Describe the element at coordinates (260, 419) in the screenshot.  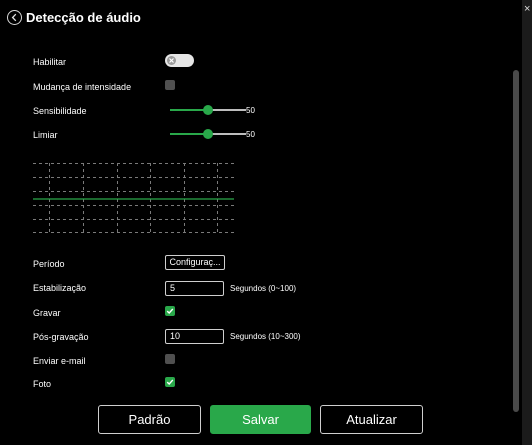
I see `save-button: Salvar` at that location.